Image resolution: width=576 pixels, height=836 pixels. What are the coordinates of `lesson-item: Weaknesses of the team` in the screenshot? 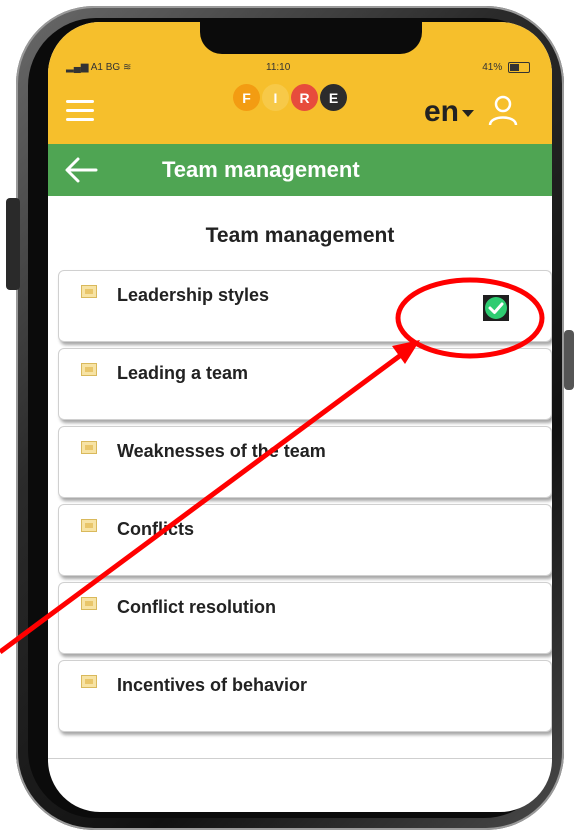 It's located at (305, 462).